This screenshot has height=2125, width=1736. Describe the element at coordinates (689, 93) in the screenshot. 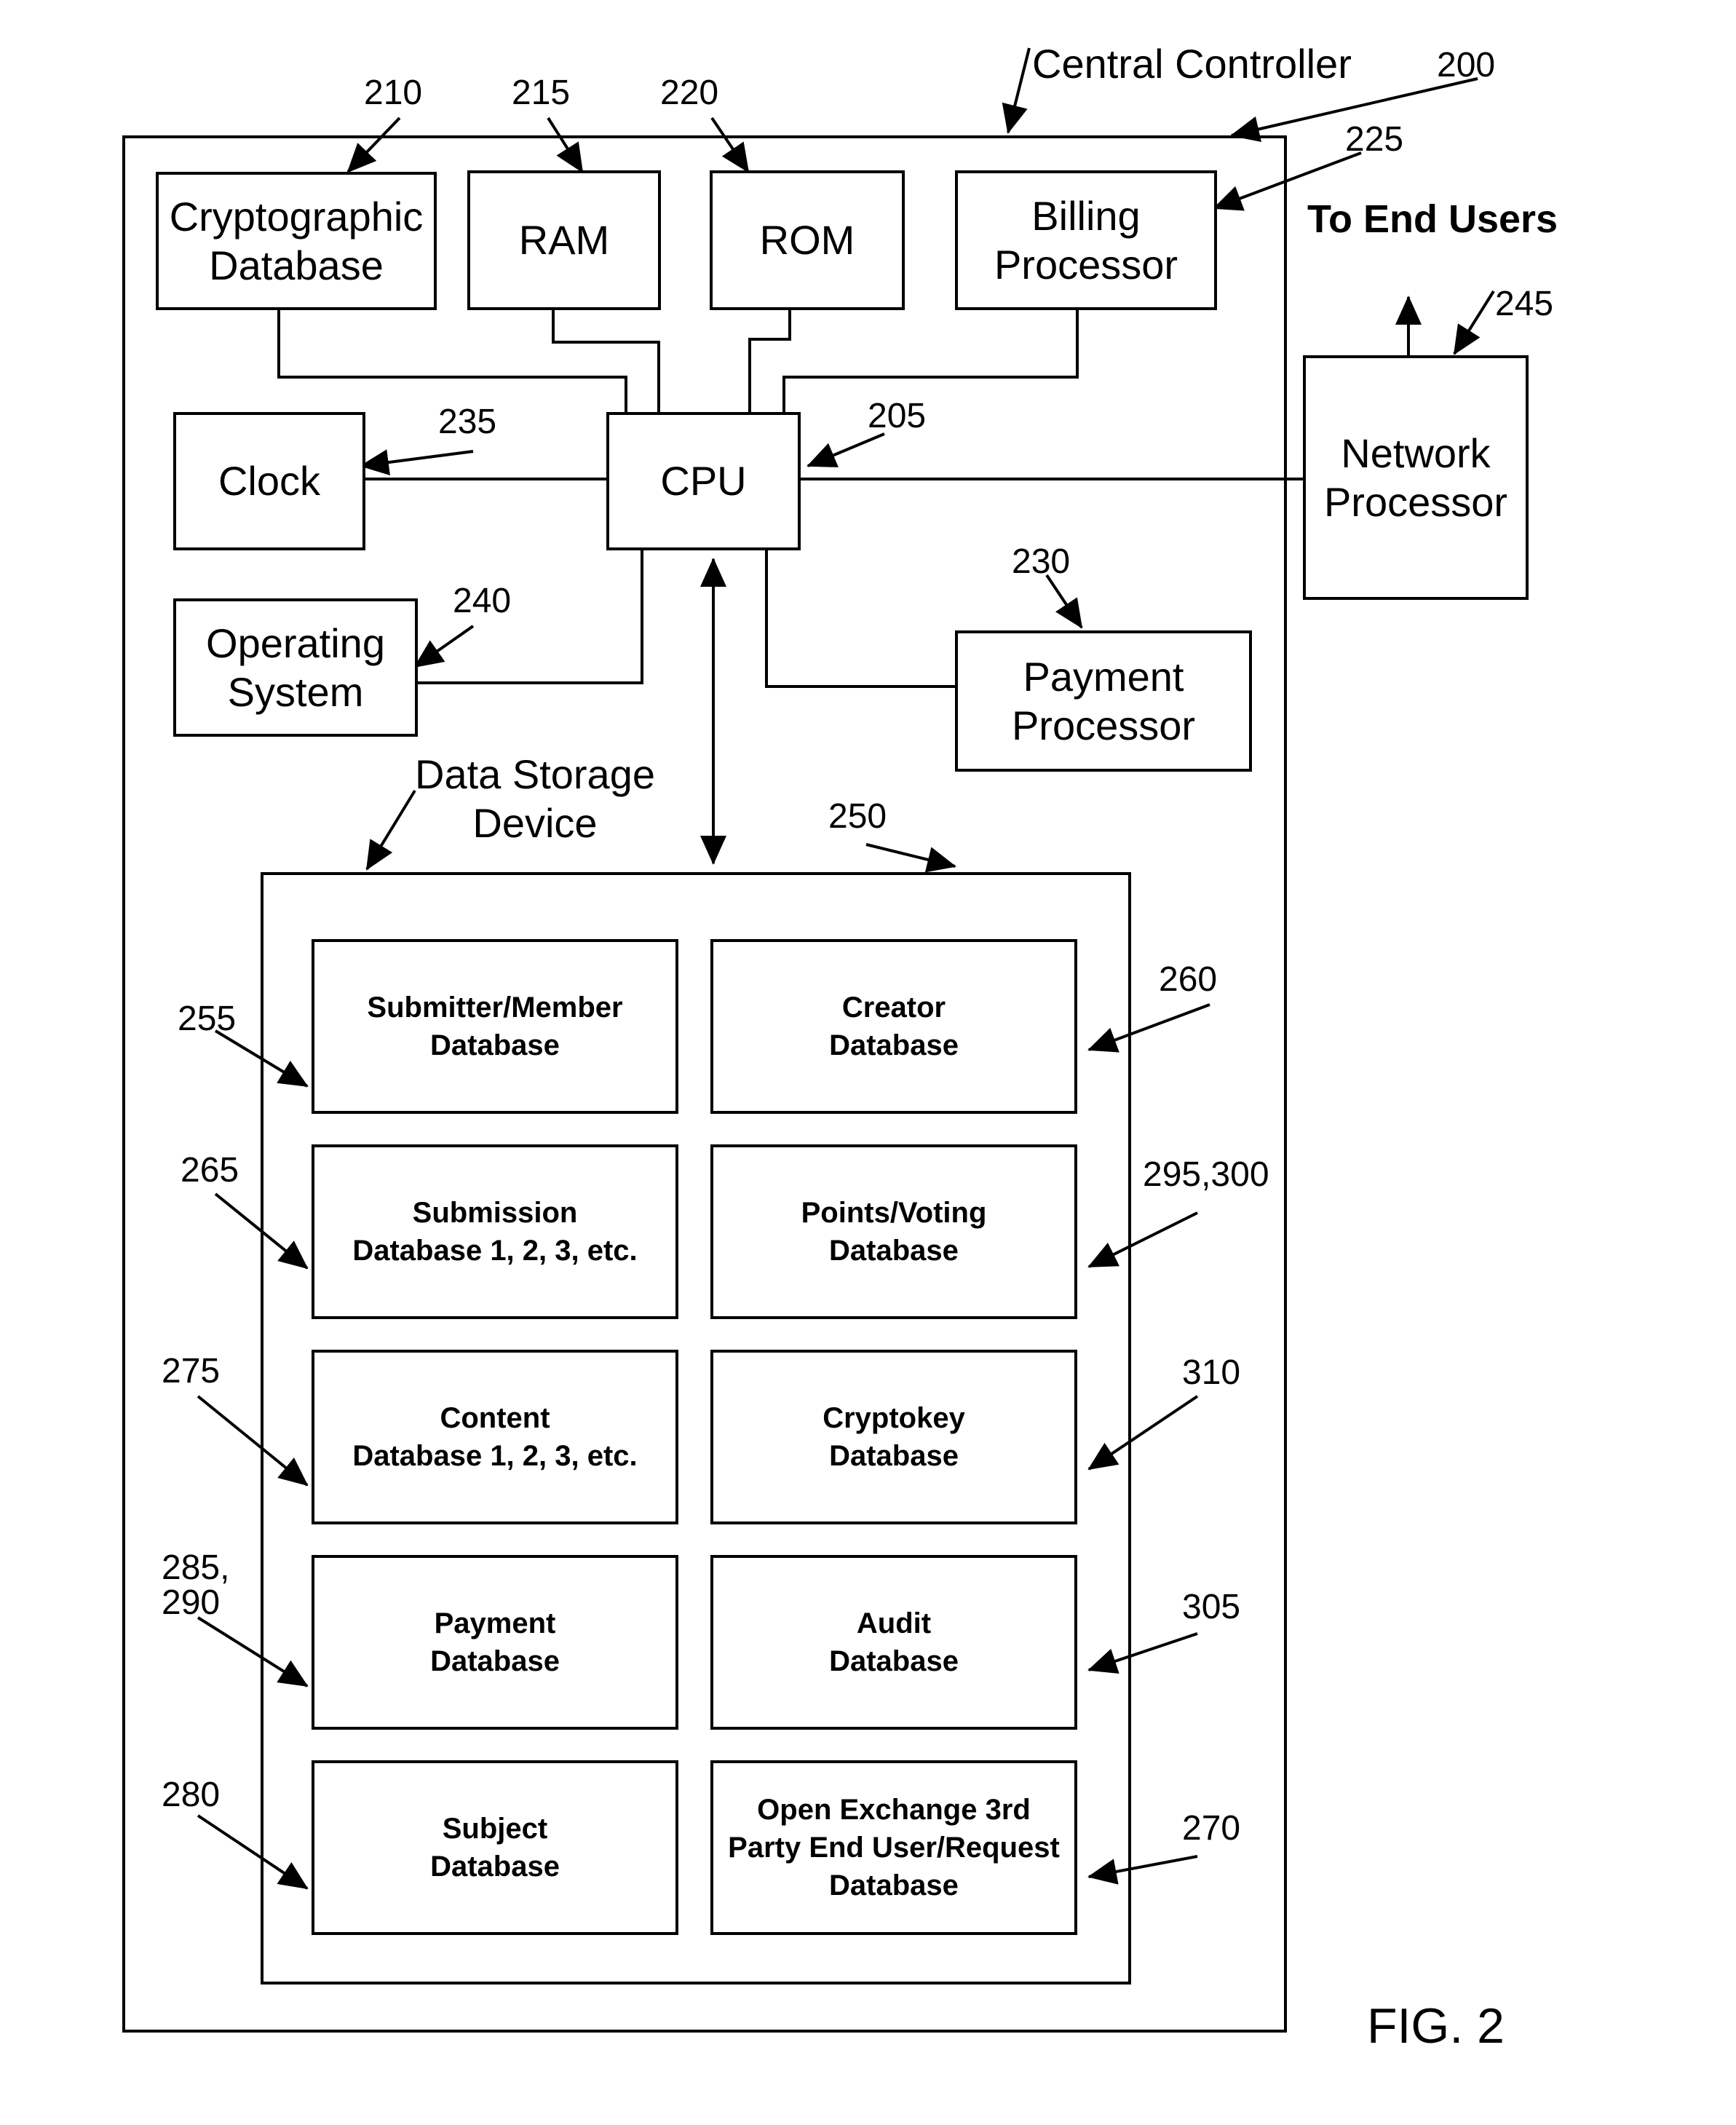

I see `ref-220: 220` at that location.